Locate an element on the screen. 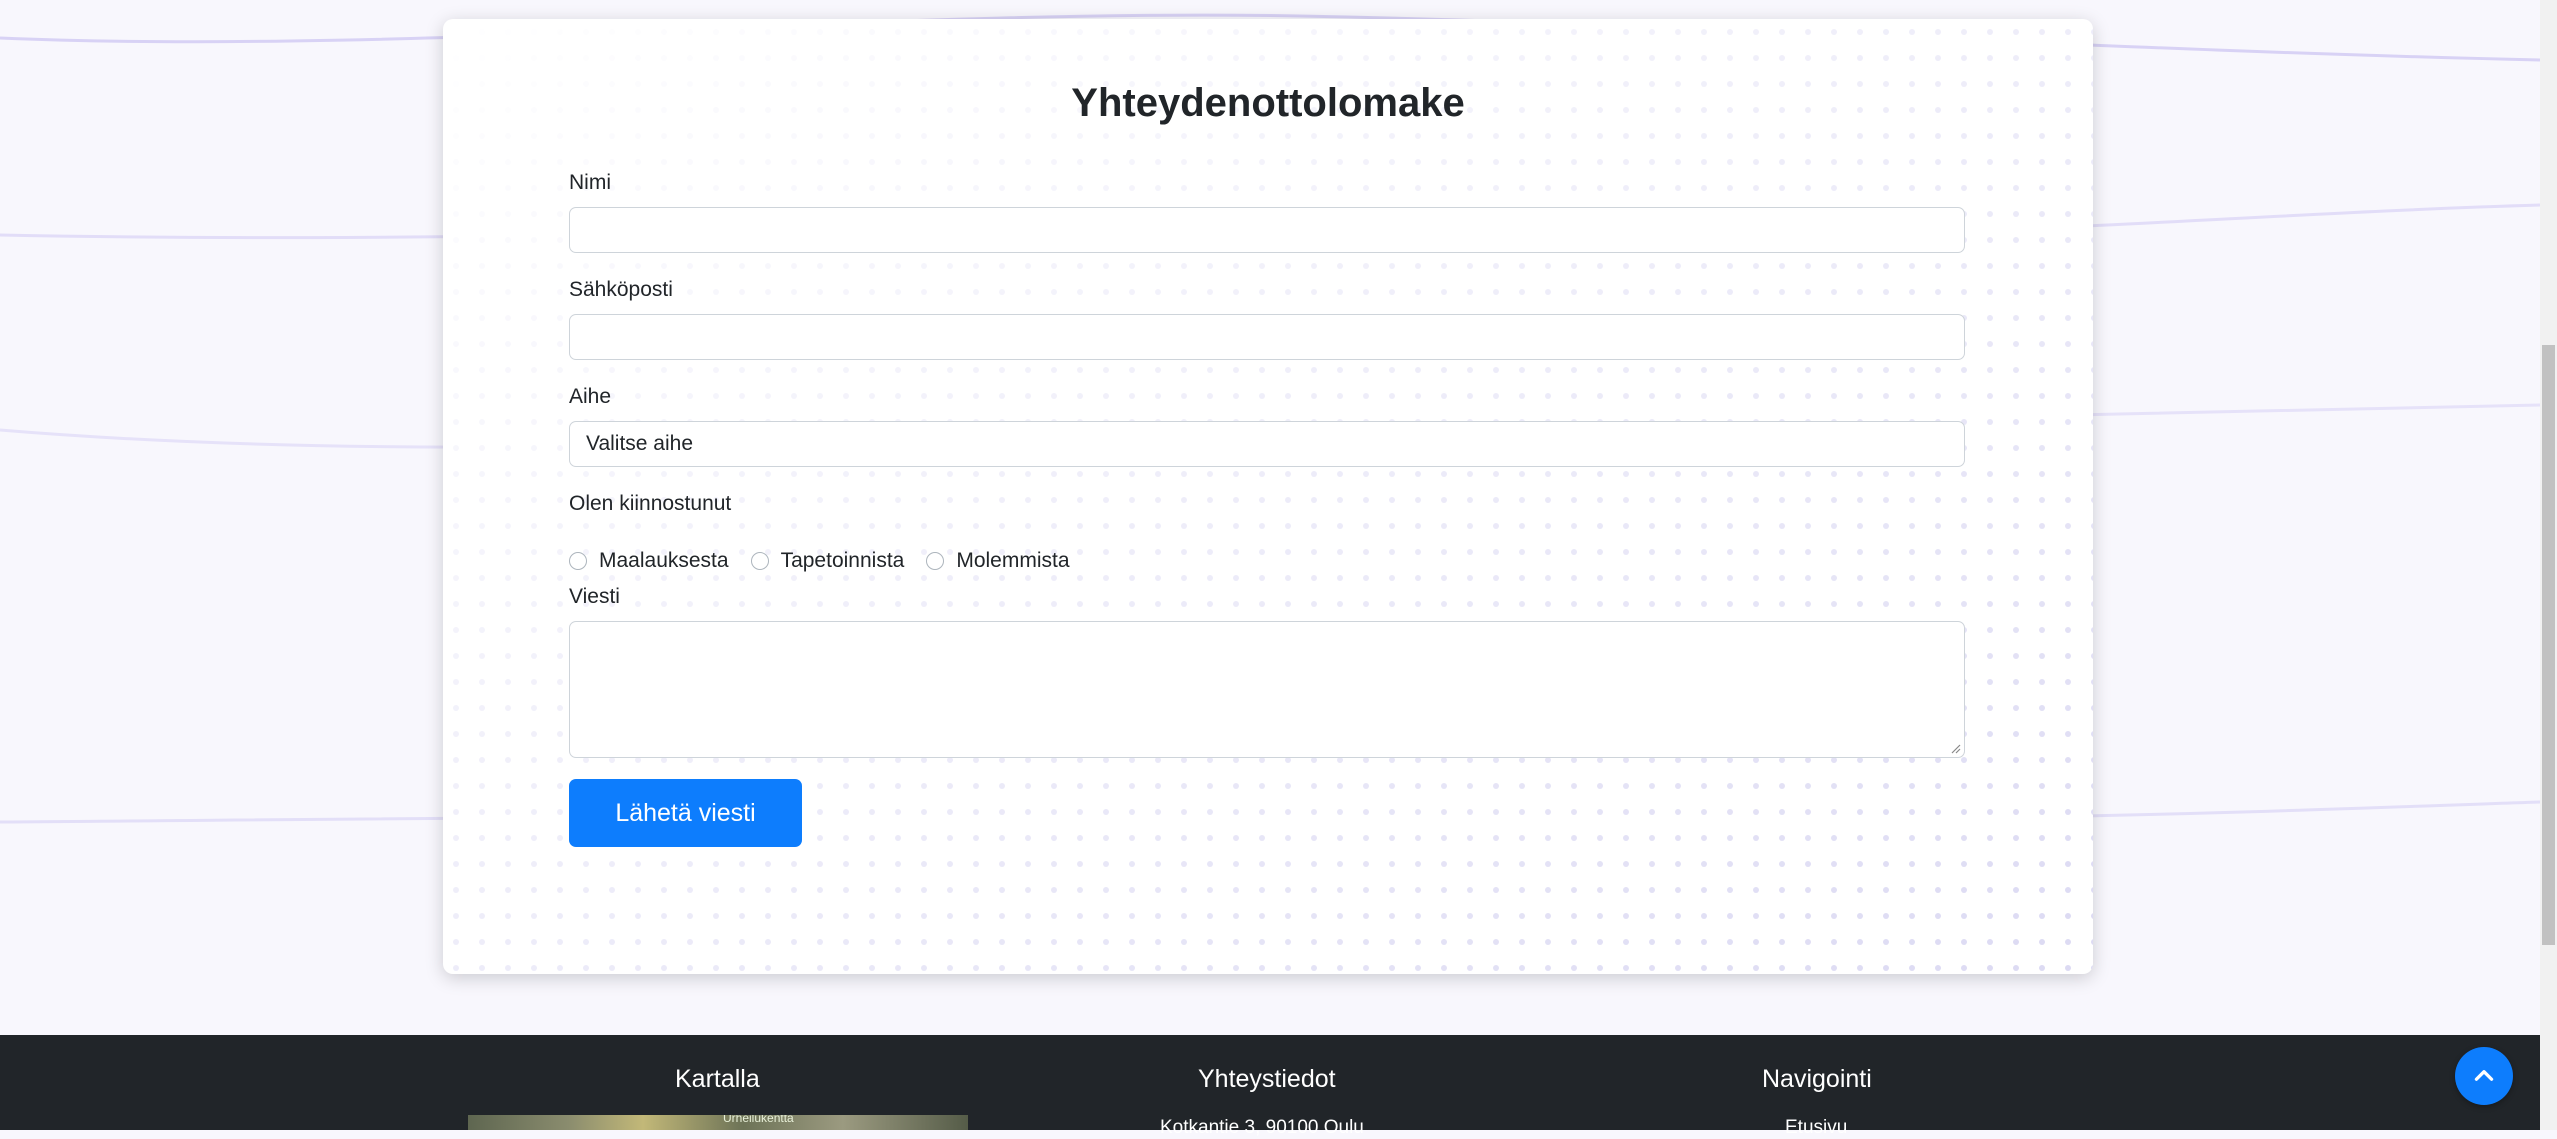 The image size is (2557, 1139). footer-contact-heading: Yhteystiedot is located at coordinates (1267, 1079).